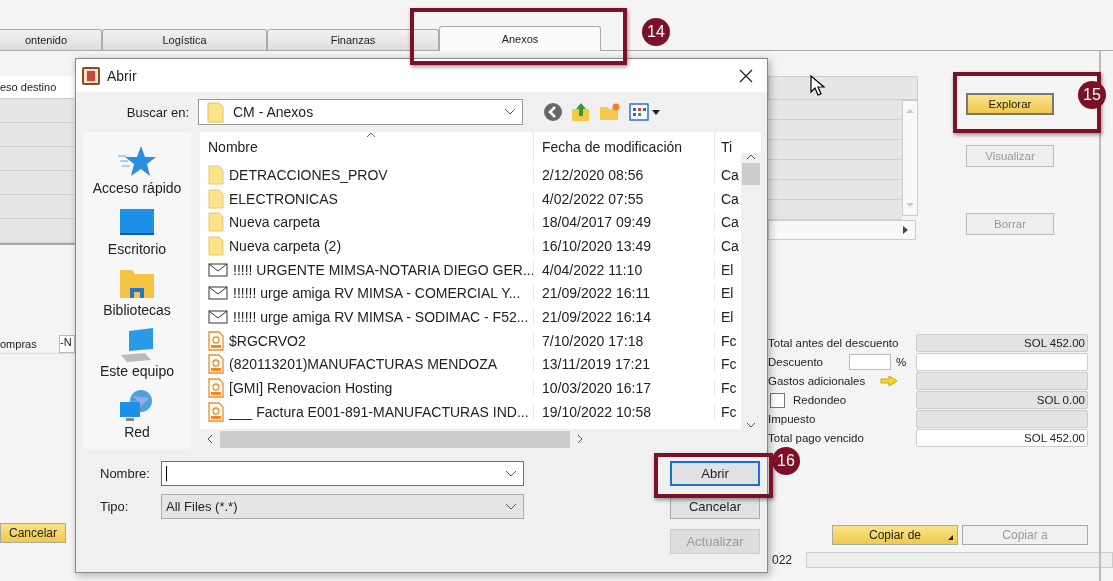 Image resolution: width=1113 pixels, height=581 pixels. What do you see at coordinates (283, 198) in the screenshot?
I see `file-name: ELECTRONICAS` at bounding box center [283, 198].